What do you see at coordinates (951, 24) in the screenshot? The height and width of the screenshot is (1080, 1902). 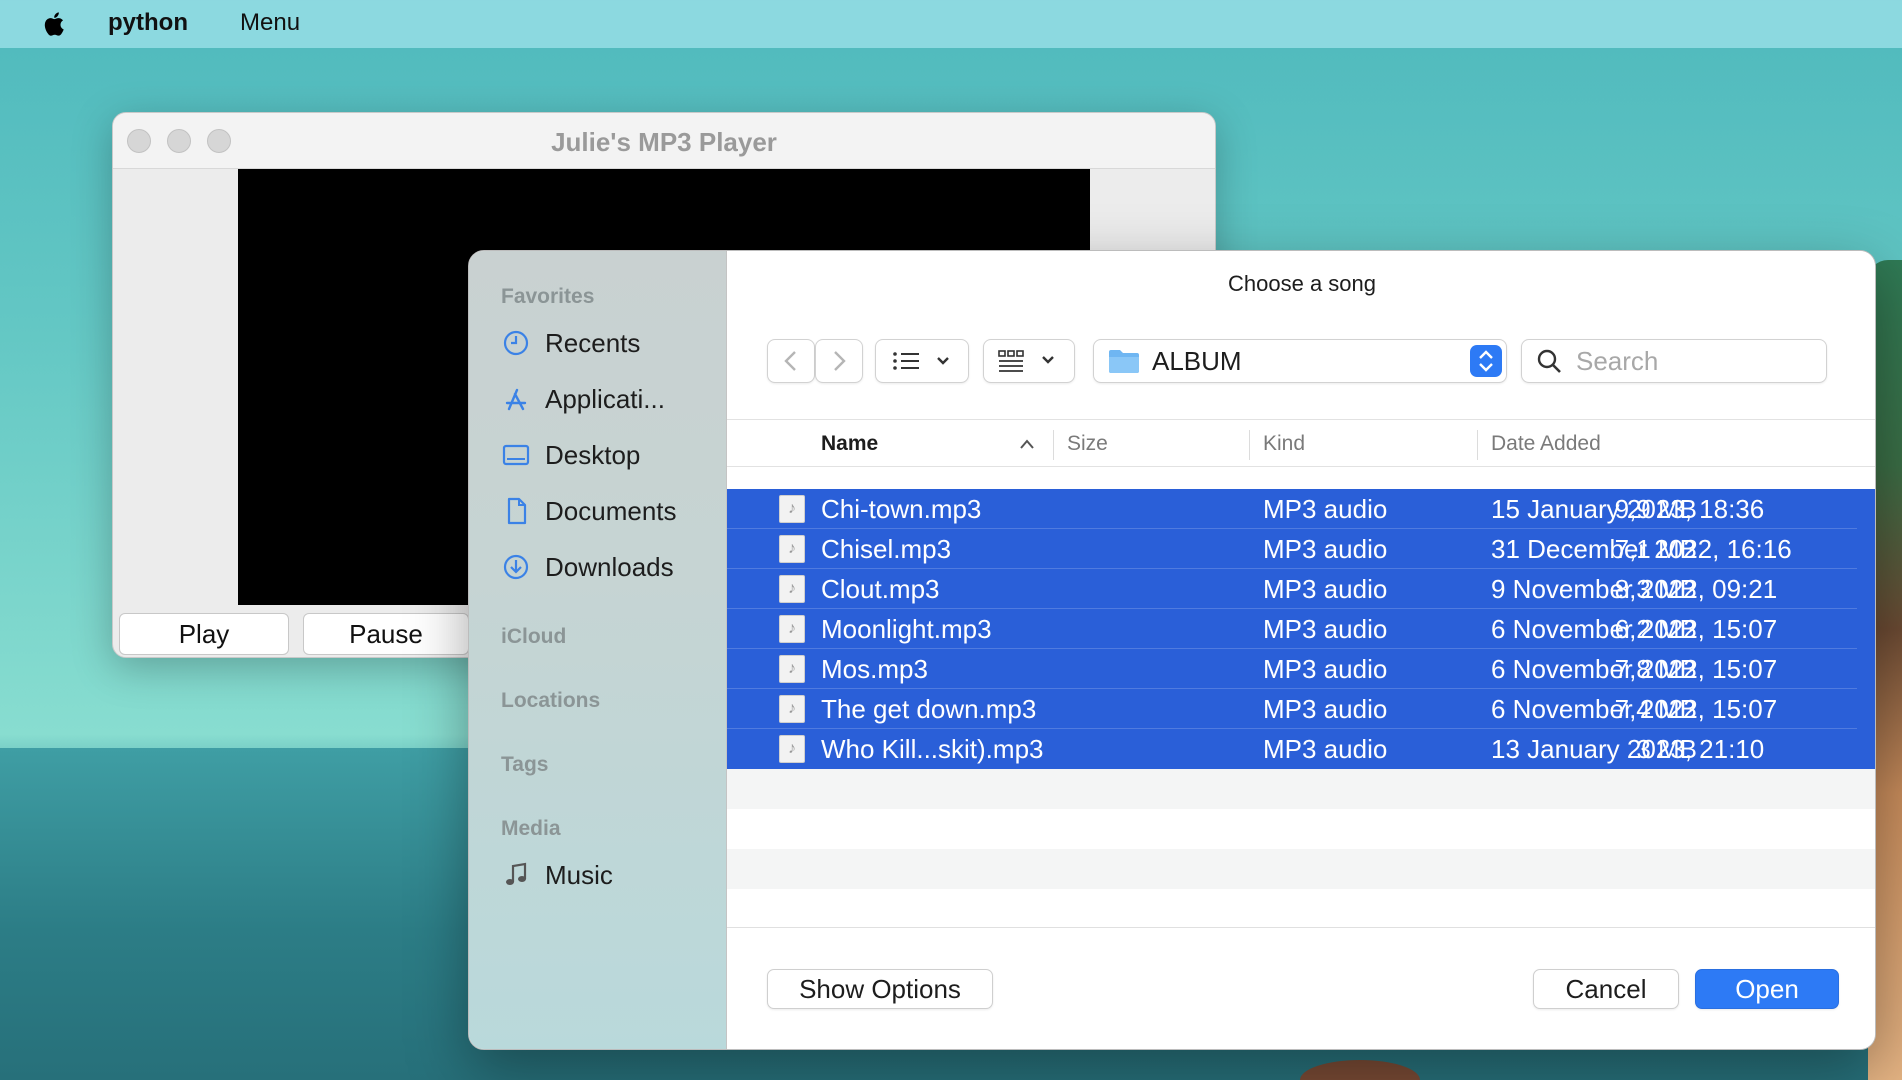 I see `menu-bar: python Menu` at bounding box center [951, 24].